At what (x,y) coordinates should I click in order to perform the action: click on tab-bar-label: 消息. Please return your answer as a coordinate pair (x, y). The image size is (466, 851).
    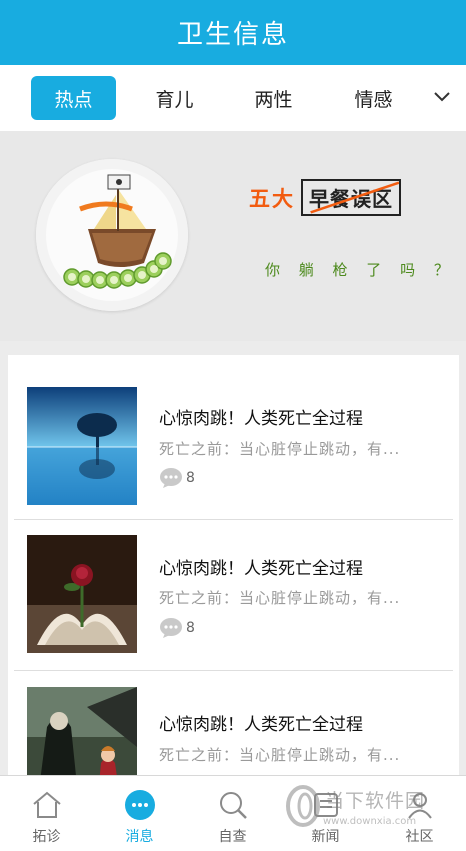
    Looking at the image, I should click on (139, 837).